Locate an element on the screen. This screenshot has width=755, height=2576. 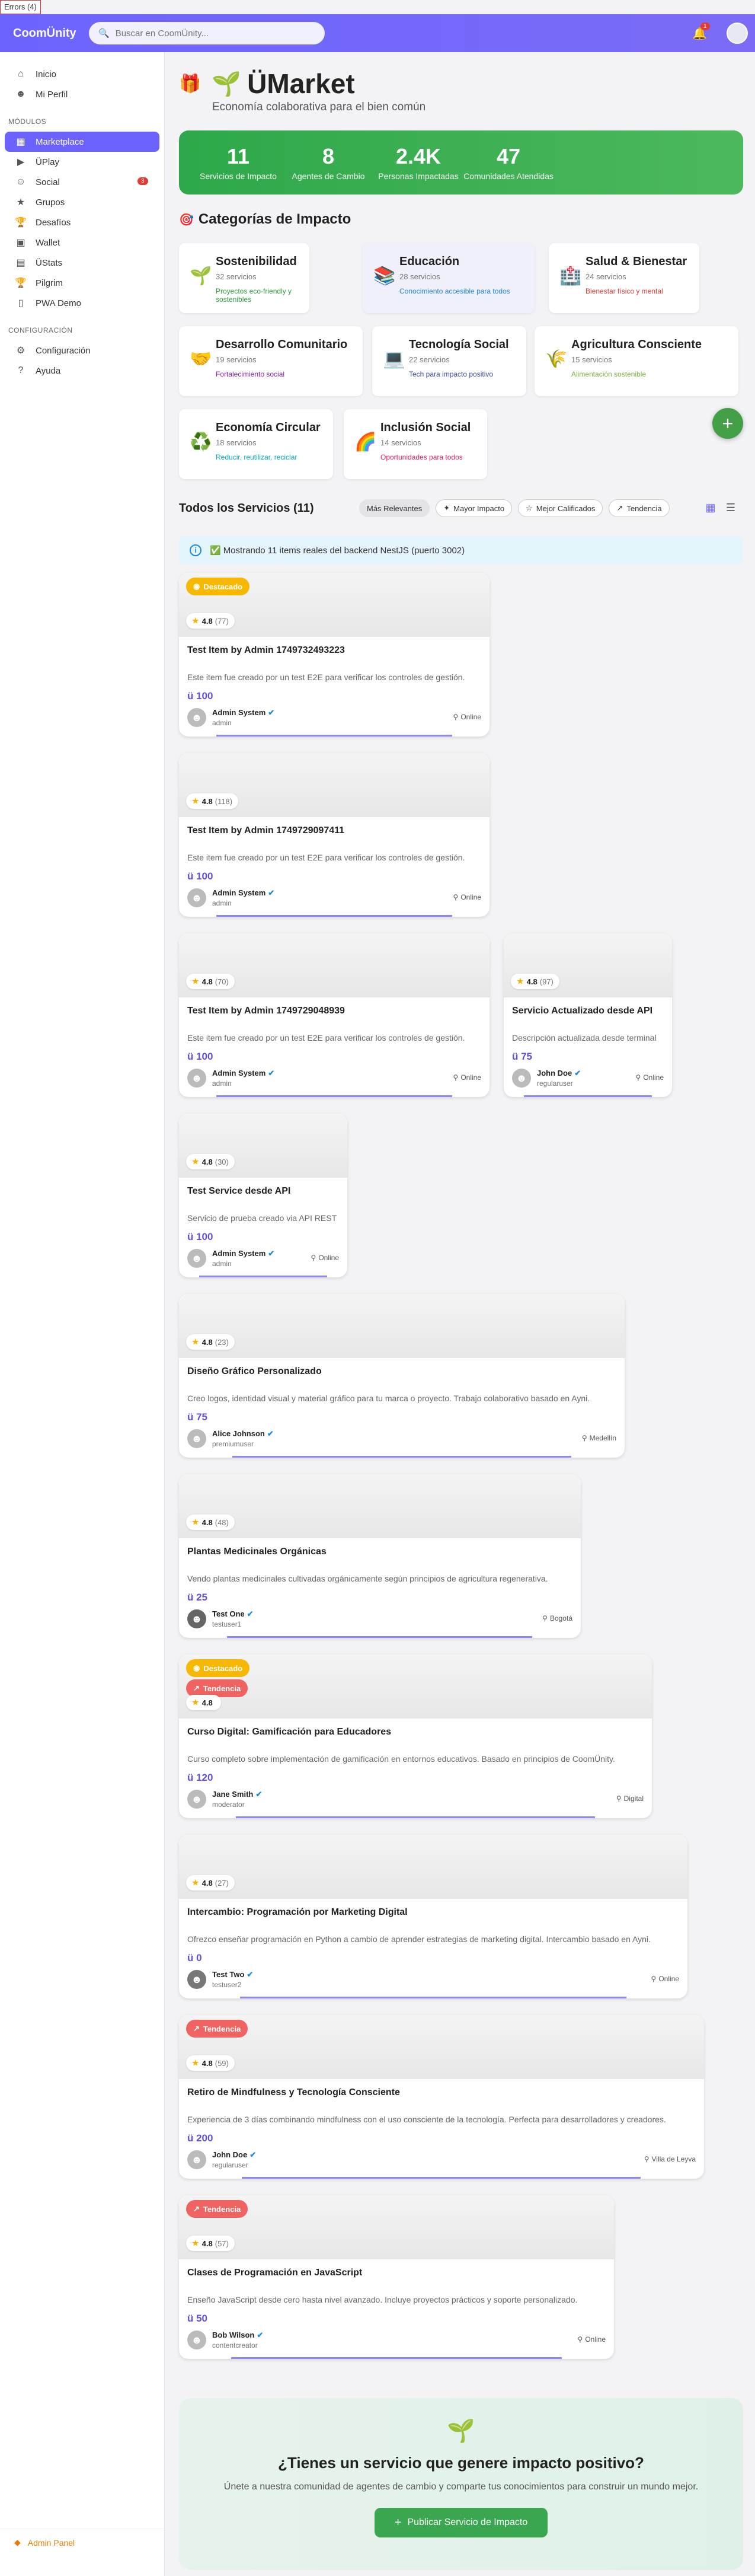
stat-label: Servicios de Impacto is located at coordinates (239, 176).